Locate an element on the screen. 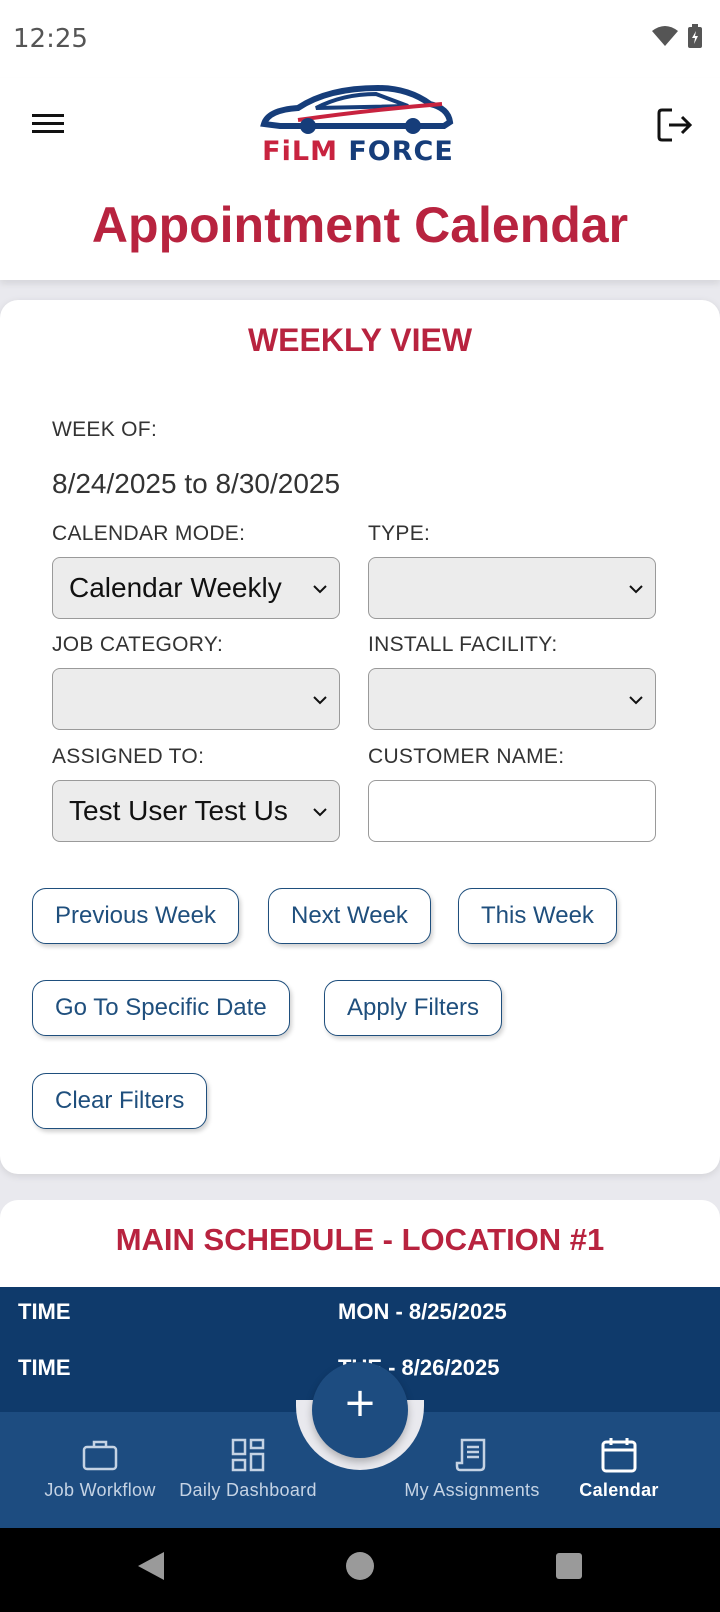 Image resolution: width=720 pixels, height=1612 pixels. job-category-label: JOB CATEGORY: is located at coordinates (138, 644).